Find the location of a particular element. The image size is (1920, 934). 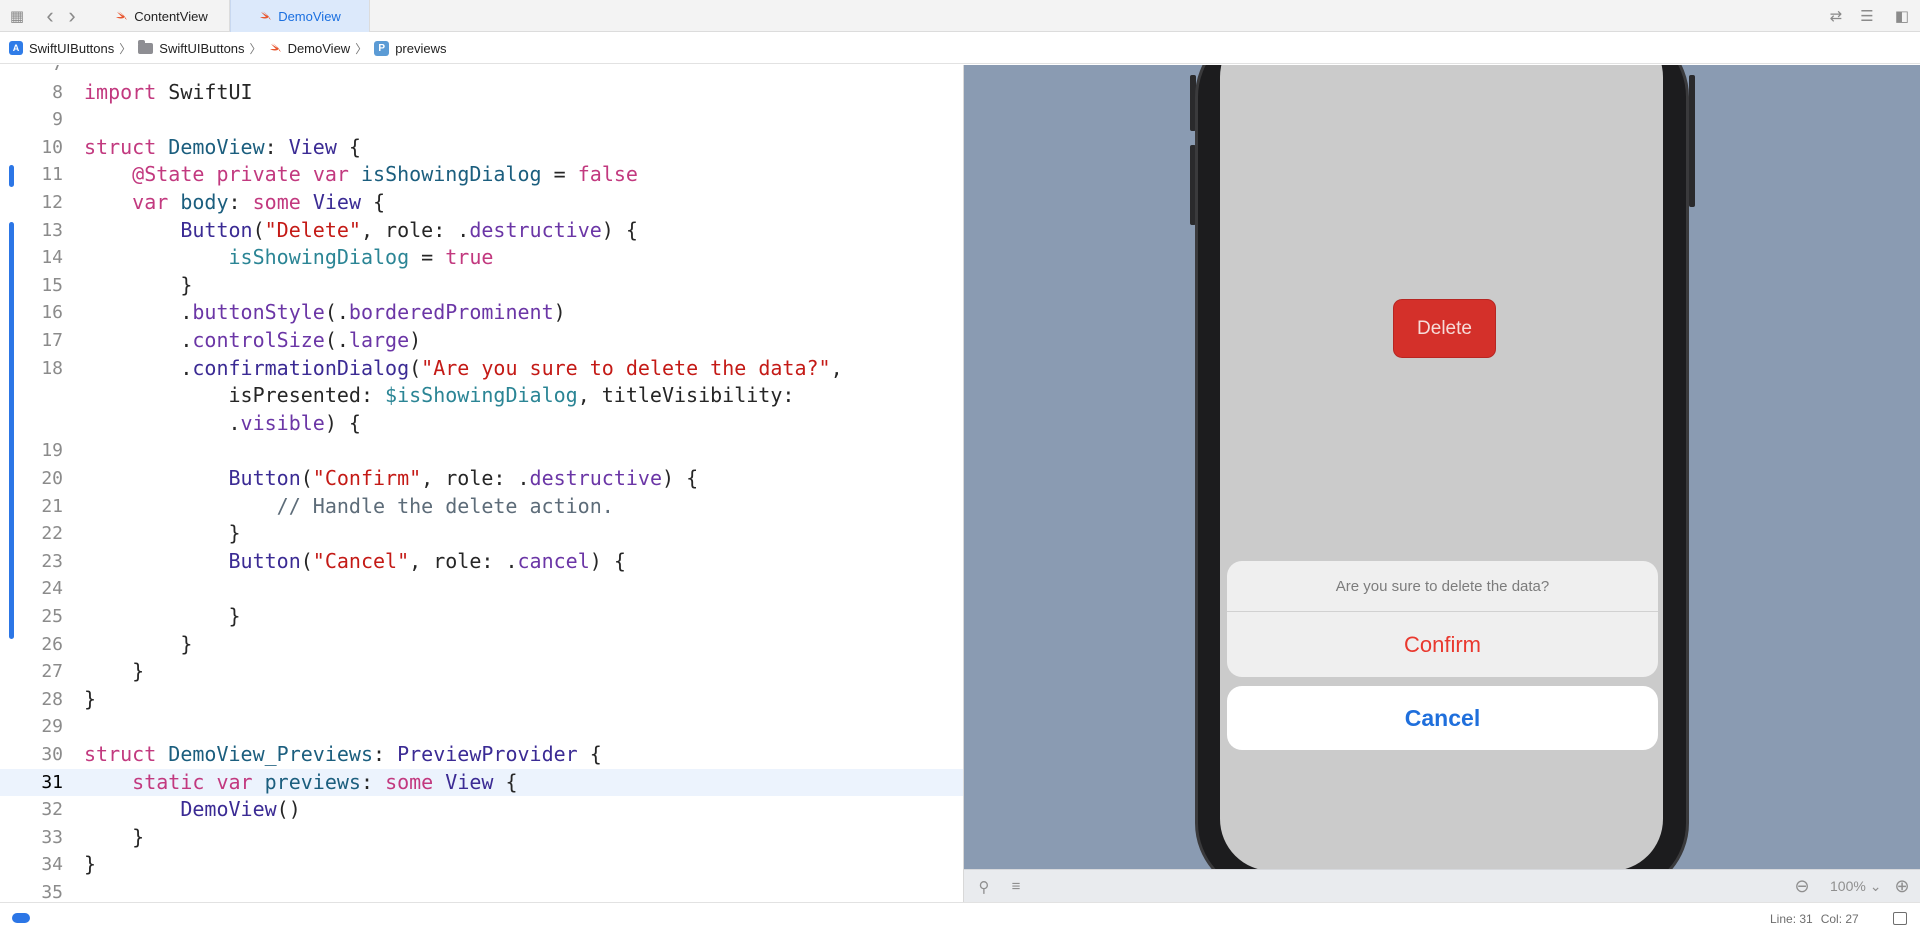

delete-button: Delete is located at coordinates (1444, 328).